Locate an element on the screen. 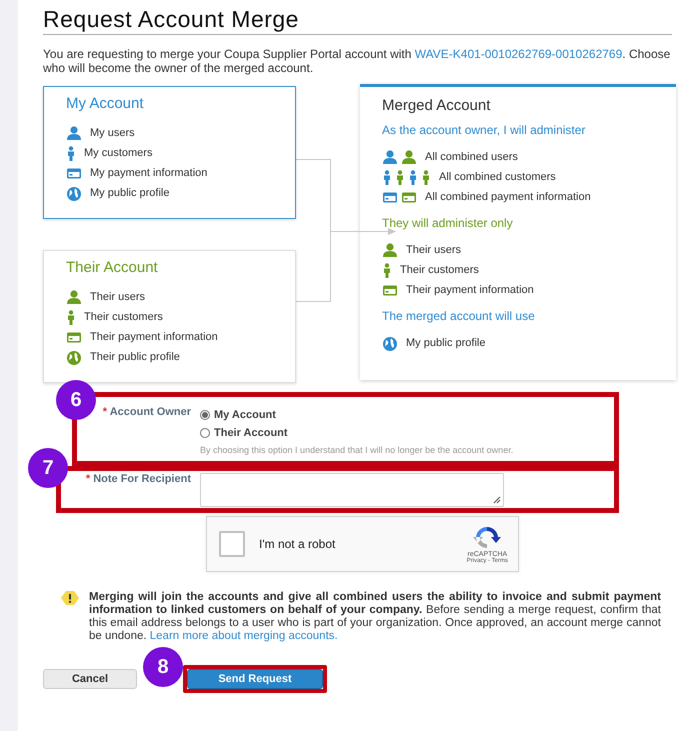 The width and height of the screenshot is (691, 731). step-badge: 8 is located at coordinates (163, 667).